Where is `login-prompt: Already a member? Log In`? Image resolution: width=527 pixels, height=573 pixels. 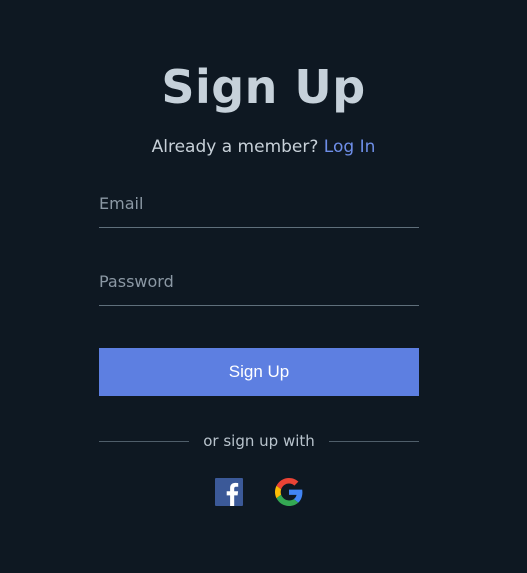
login-prompt: Already a member? Log In is located at coordinates (263, 147).